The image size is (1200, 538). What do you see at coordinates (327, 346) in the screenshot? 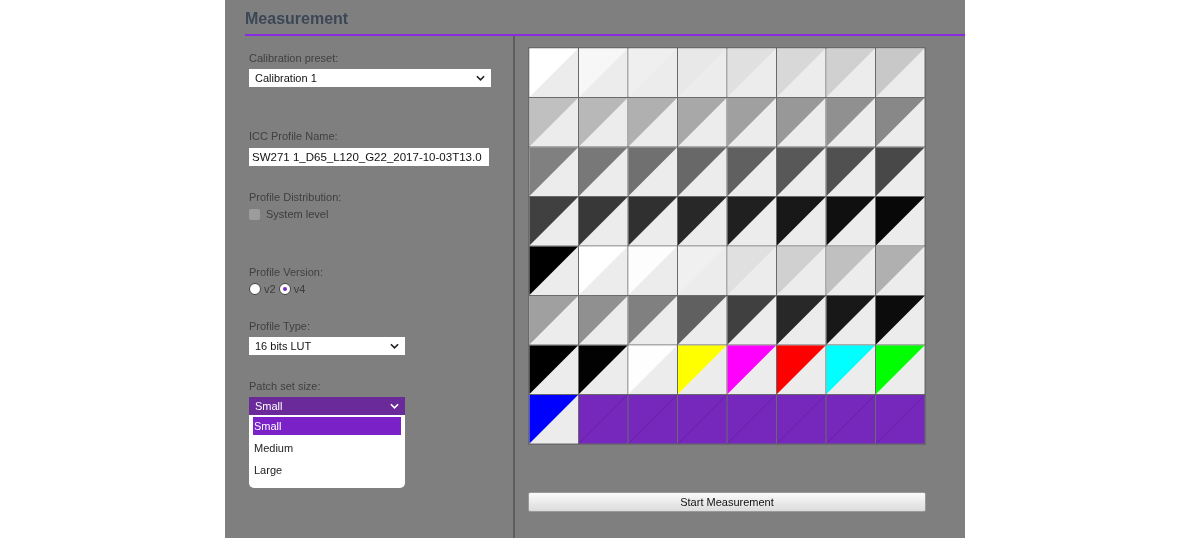
I see `profile-type-dropdown: 16 bits LUT` at bounding box center [327, 346].